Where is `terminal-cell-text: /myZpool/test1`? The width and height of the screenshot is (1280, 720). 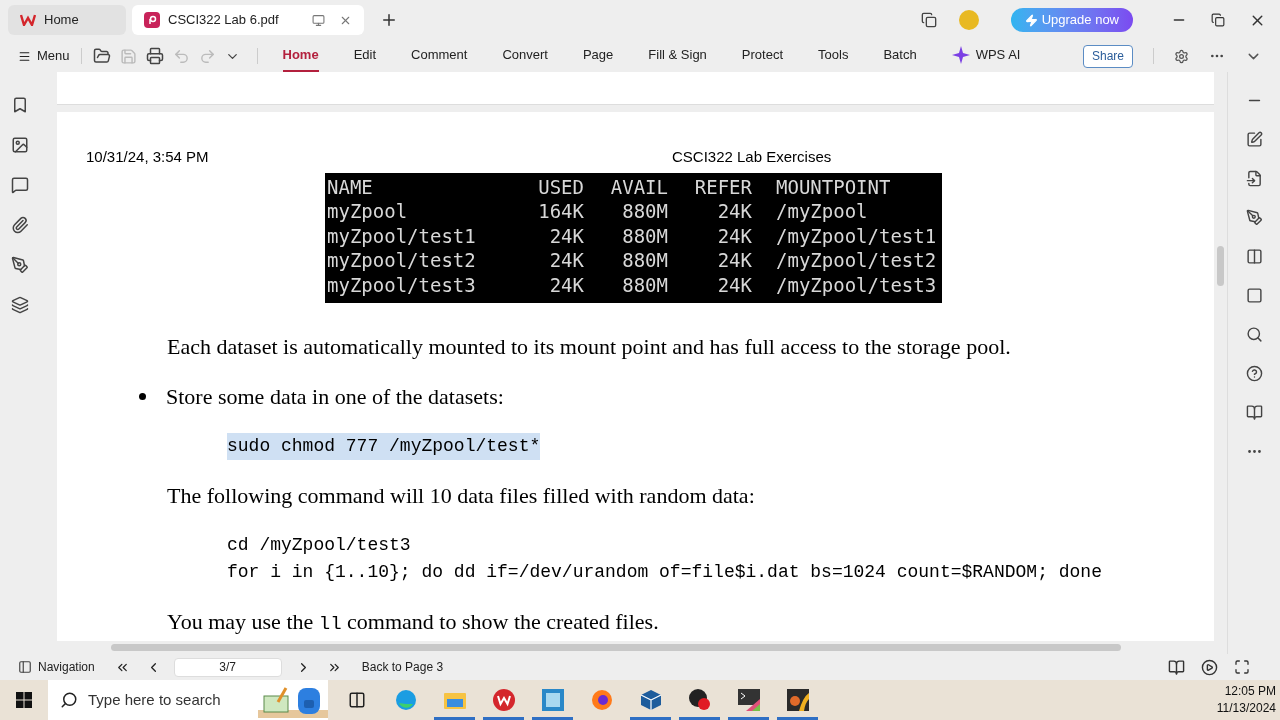
terminal-cell-text: /myZpool/test1 is located at coordinates (856, 235).